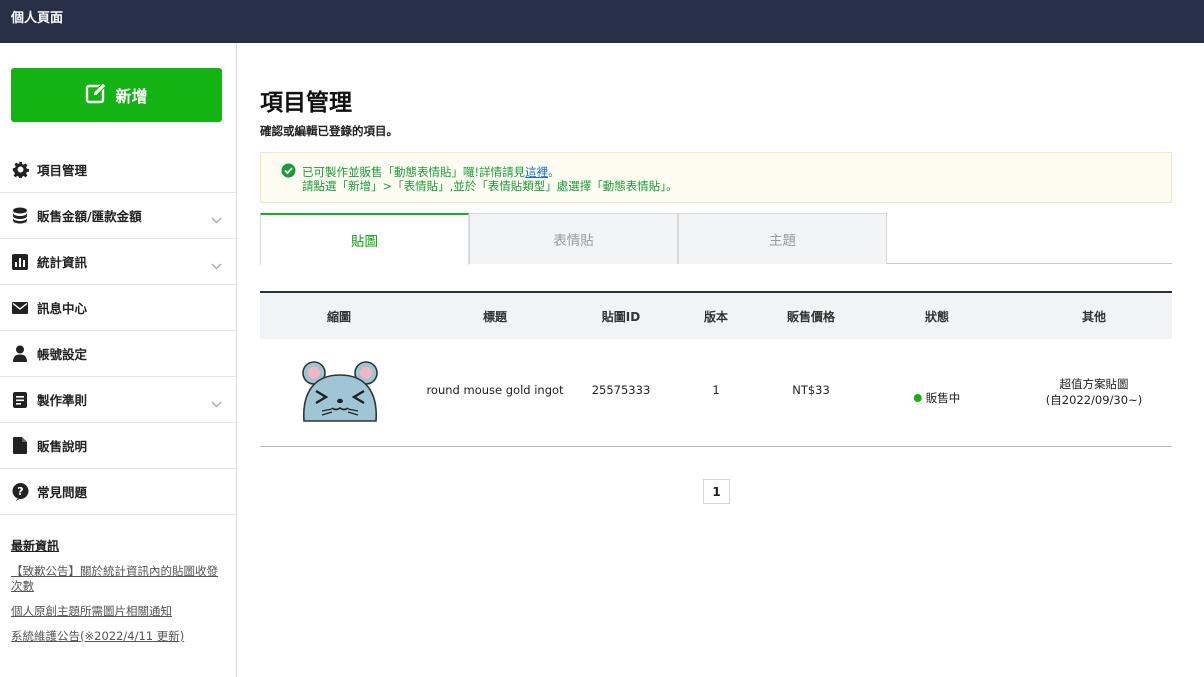 This screenshot has height=677, width=1204. What do you see at coordinates (100, 95) in the screenshot?
I see `edit-icon` at bounding box center [100, 95].